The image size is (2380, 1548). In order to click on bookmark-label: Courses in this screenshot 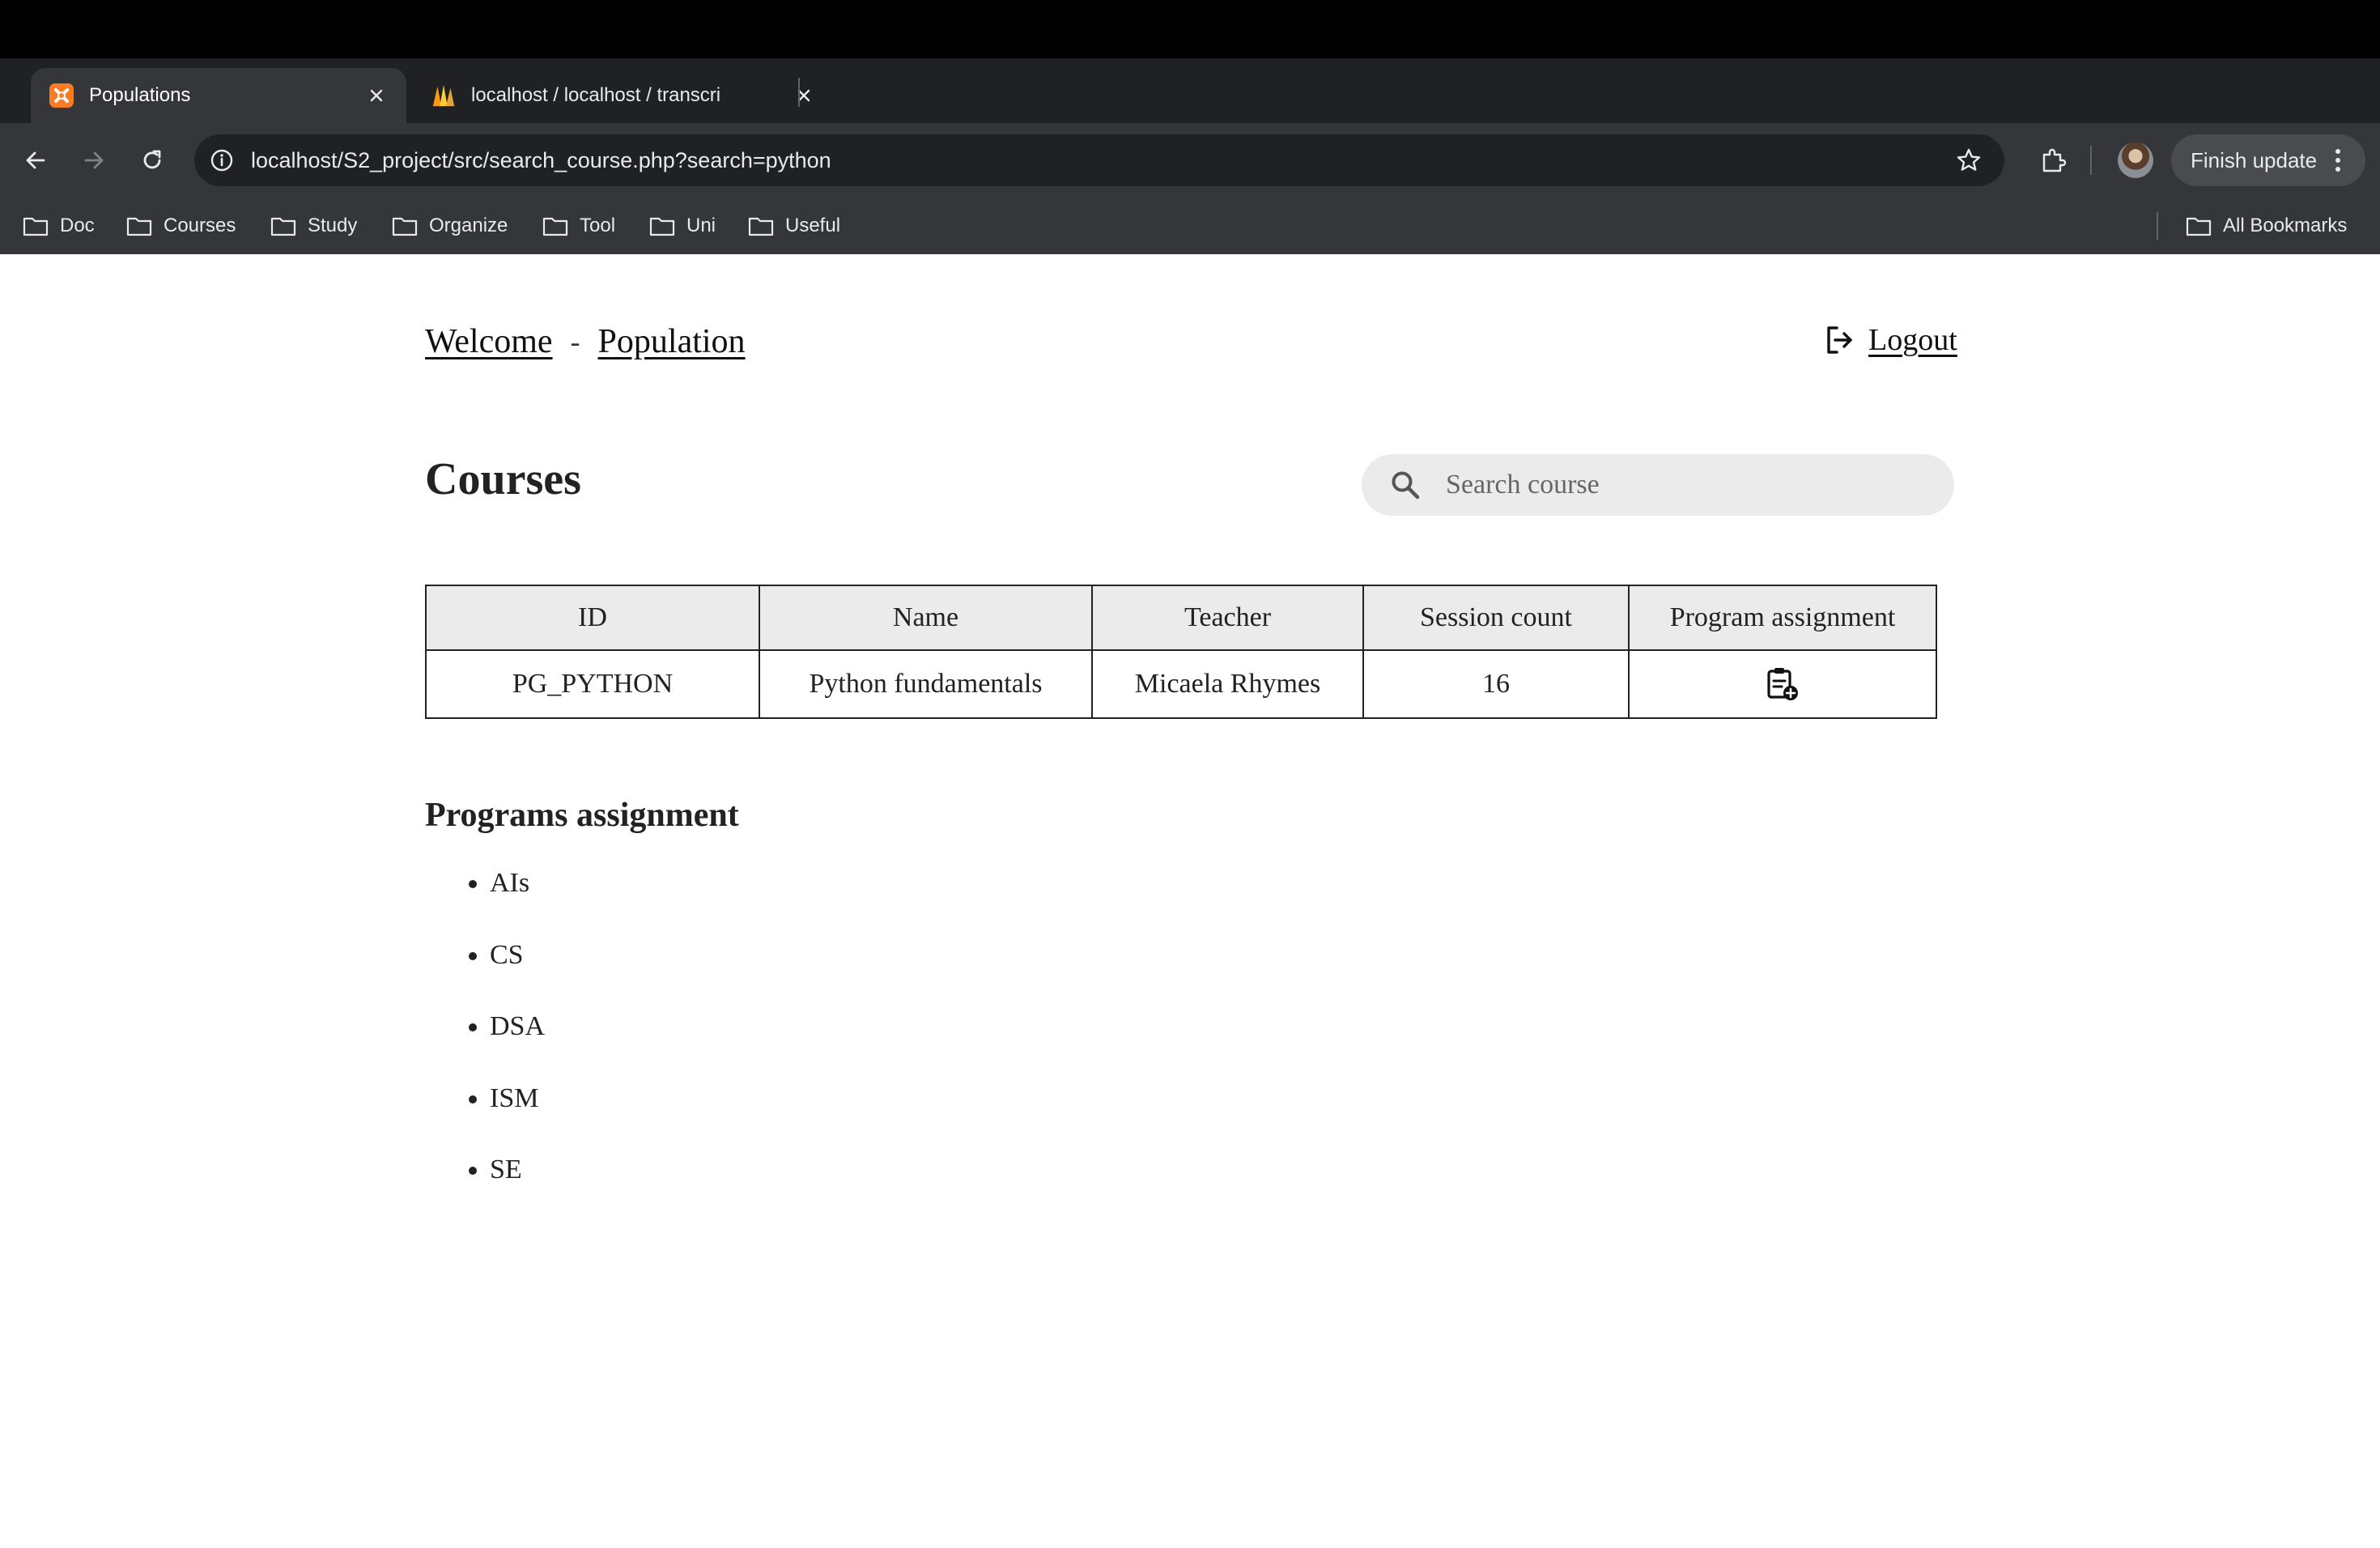, I will do `click(200, 225)`.